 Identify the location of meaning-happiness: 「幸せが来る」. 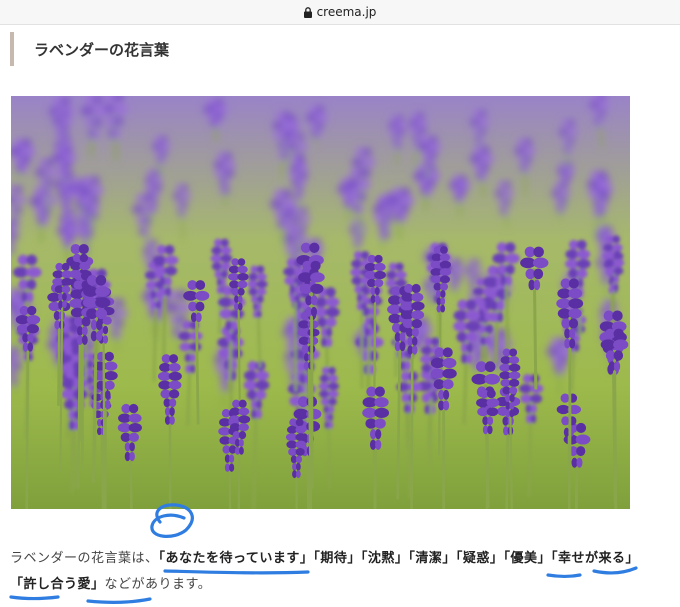
(594, 558).